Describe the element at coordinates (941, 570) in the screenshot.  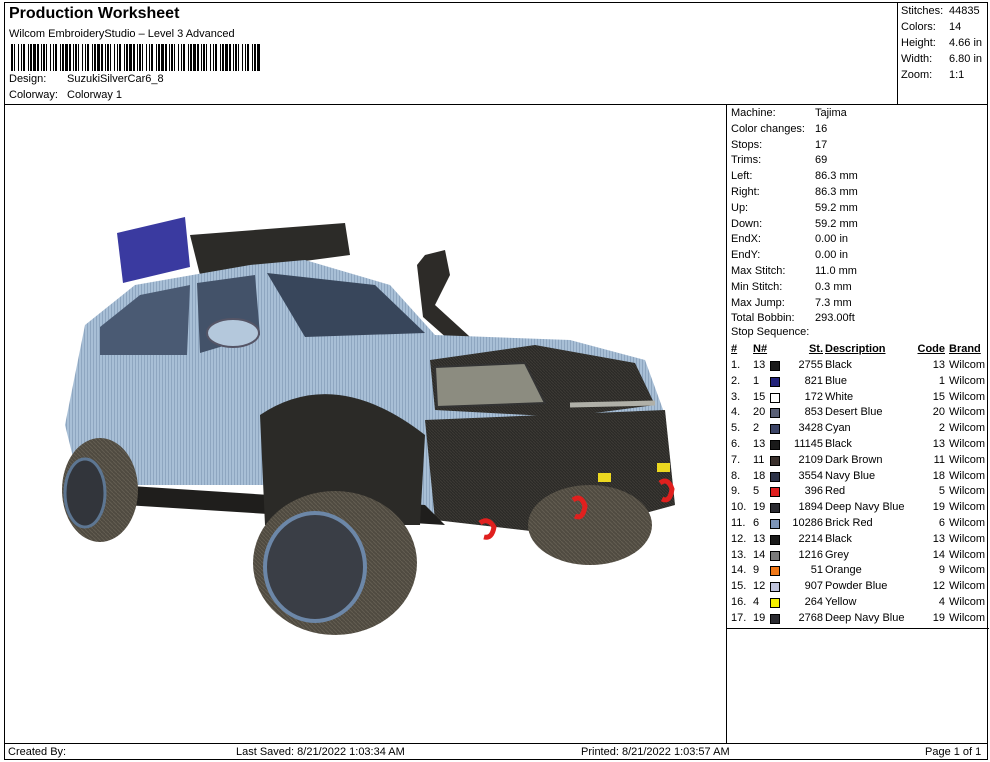
I see `color-code: 9` at that location.